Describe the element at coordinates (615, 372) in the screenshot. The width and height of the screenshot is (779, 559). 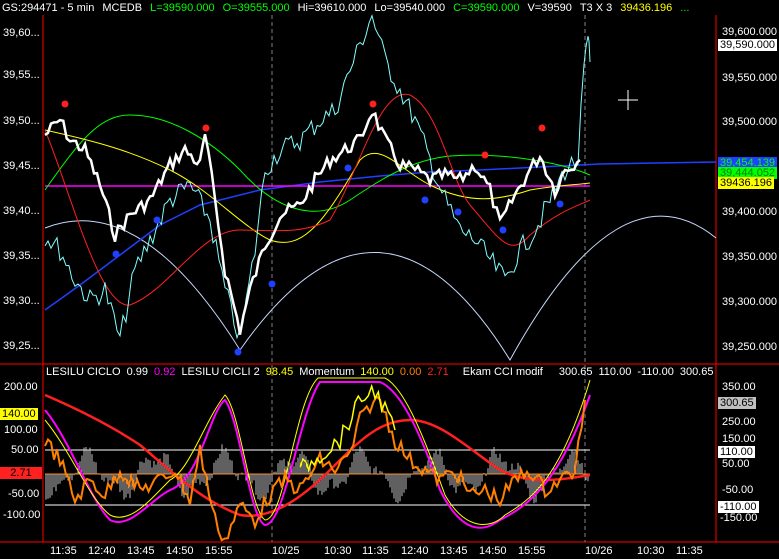
I see `cci-v2: 110.00` at that location.